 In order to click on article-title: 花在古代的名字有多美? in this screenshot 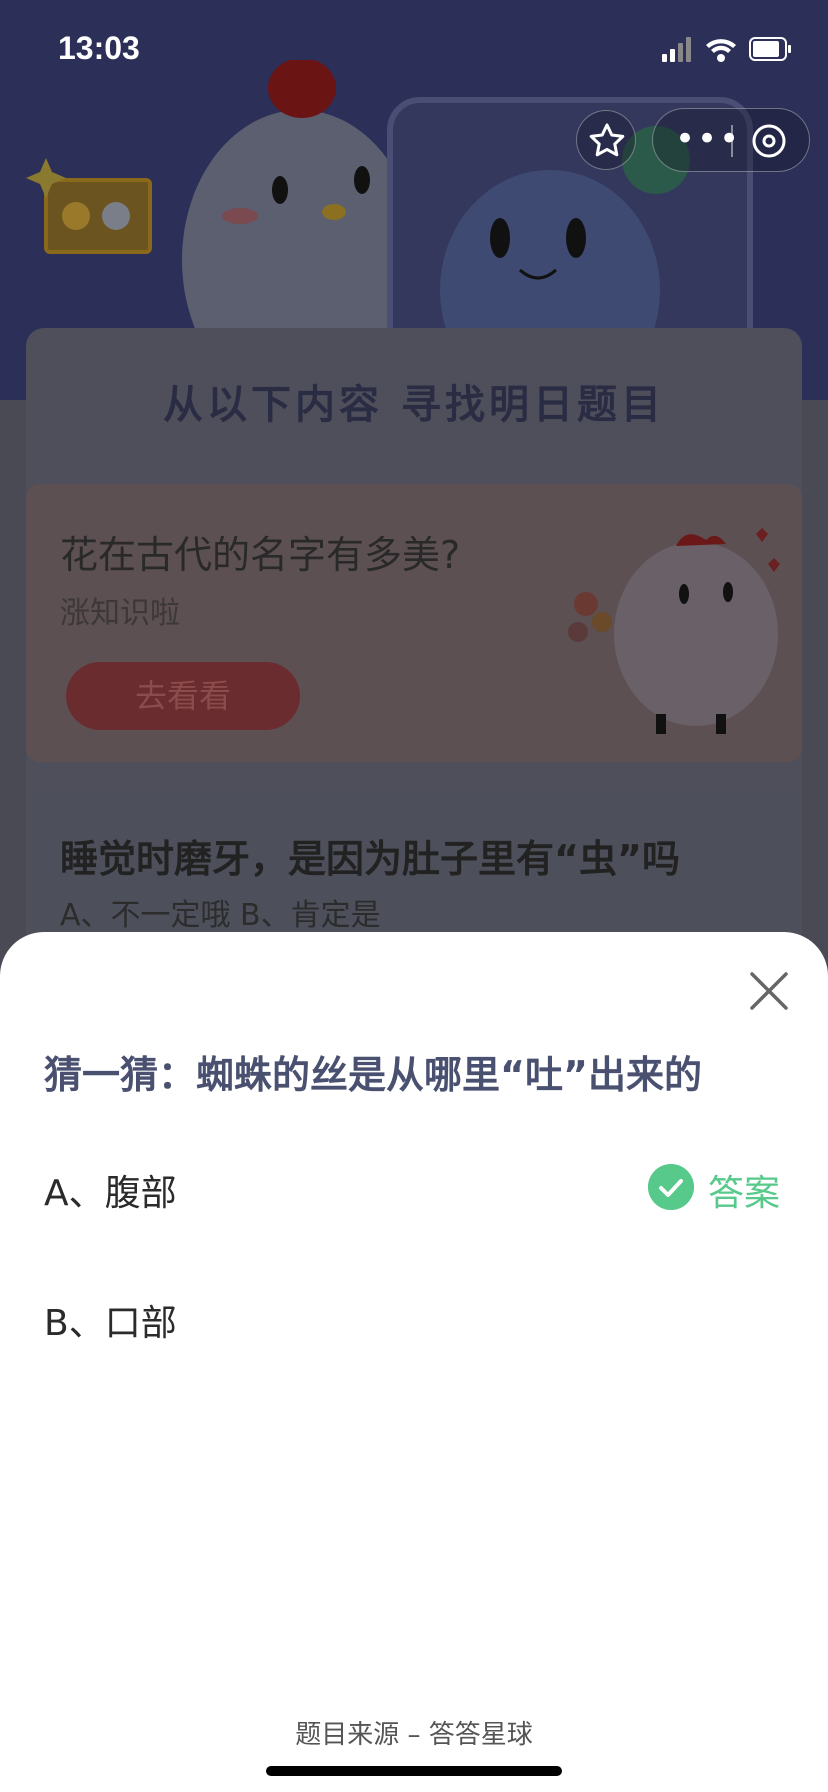, I will do `click(260, 555)`.